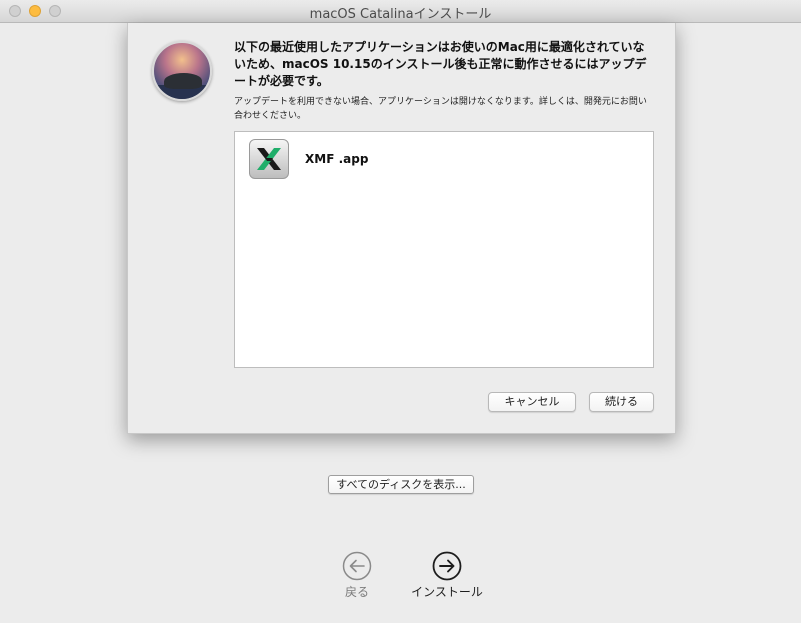 This screenshot has width=801, height=623. Describe the element at coordinates (269, 159) in the screenshot. I see `xmf-app-icon` at that location.